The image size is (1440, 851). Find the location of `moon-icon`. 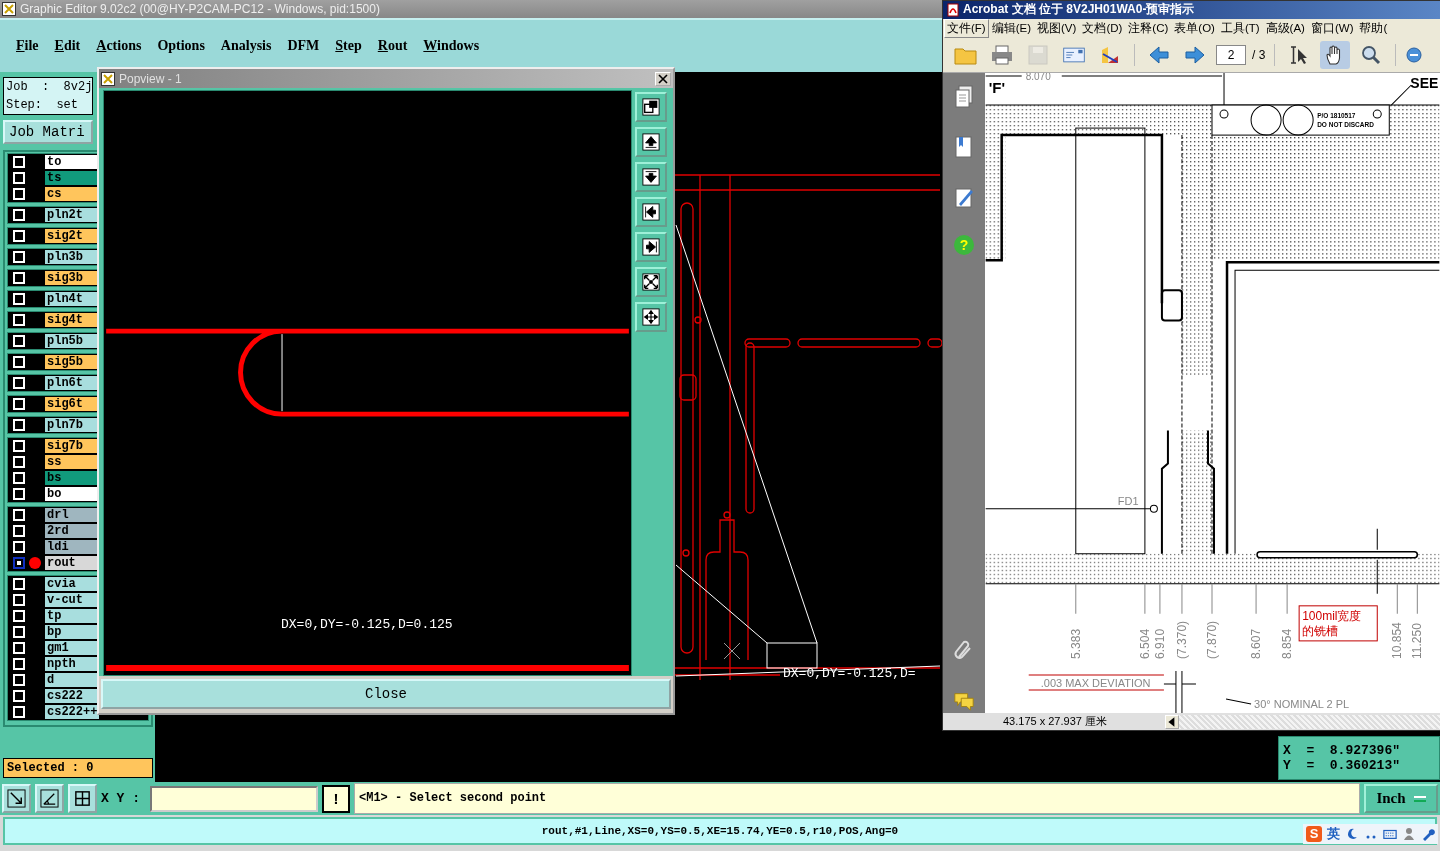

moon-icon is located at coordinates (1352, 834).